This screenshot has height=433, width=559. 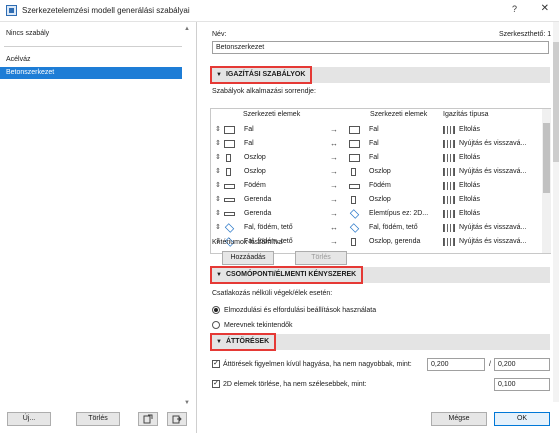 What do you see at coordinates (216, 325) in the screenshot?
I see `radio-rigid` at bounding box center [216, 325].